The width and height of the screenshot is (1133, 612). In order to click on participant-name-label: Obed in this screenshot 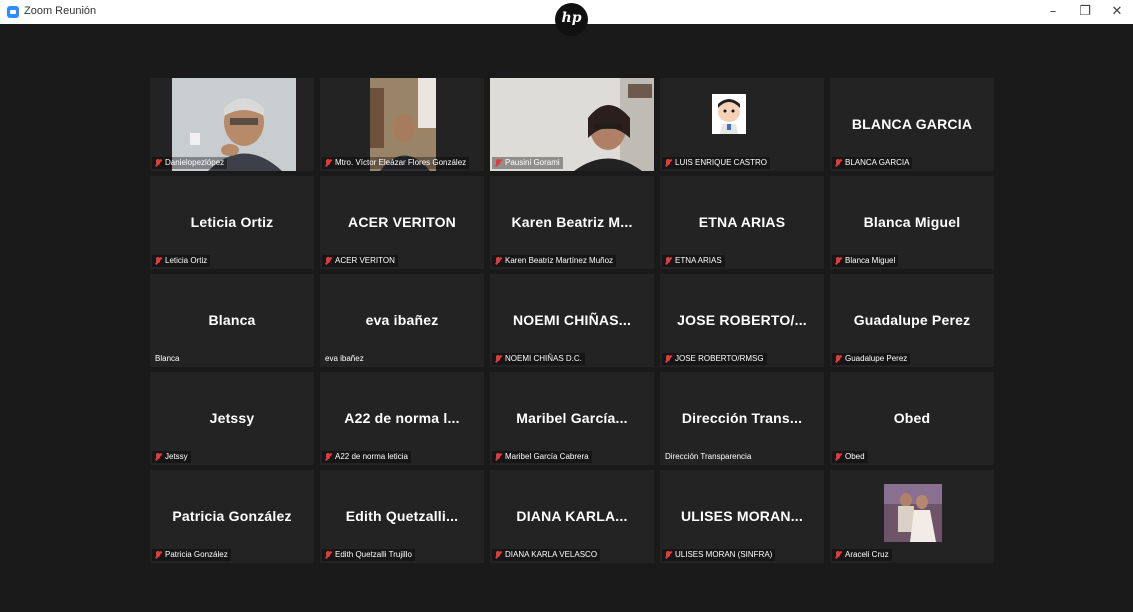, I will do `click(850, 457)`.